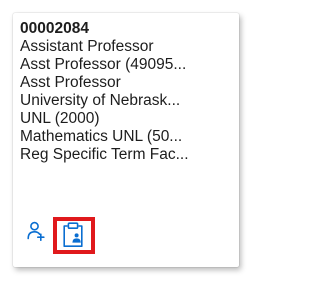 This screenshot has width=320, height=284. Describe the element at coordinates (60, 118) in the screenshot. I see `campus: UNL (2000)` at that location.